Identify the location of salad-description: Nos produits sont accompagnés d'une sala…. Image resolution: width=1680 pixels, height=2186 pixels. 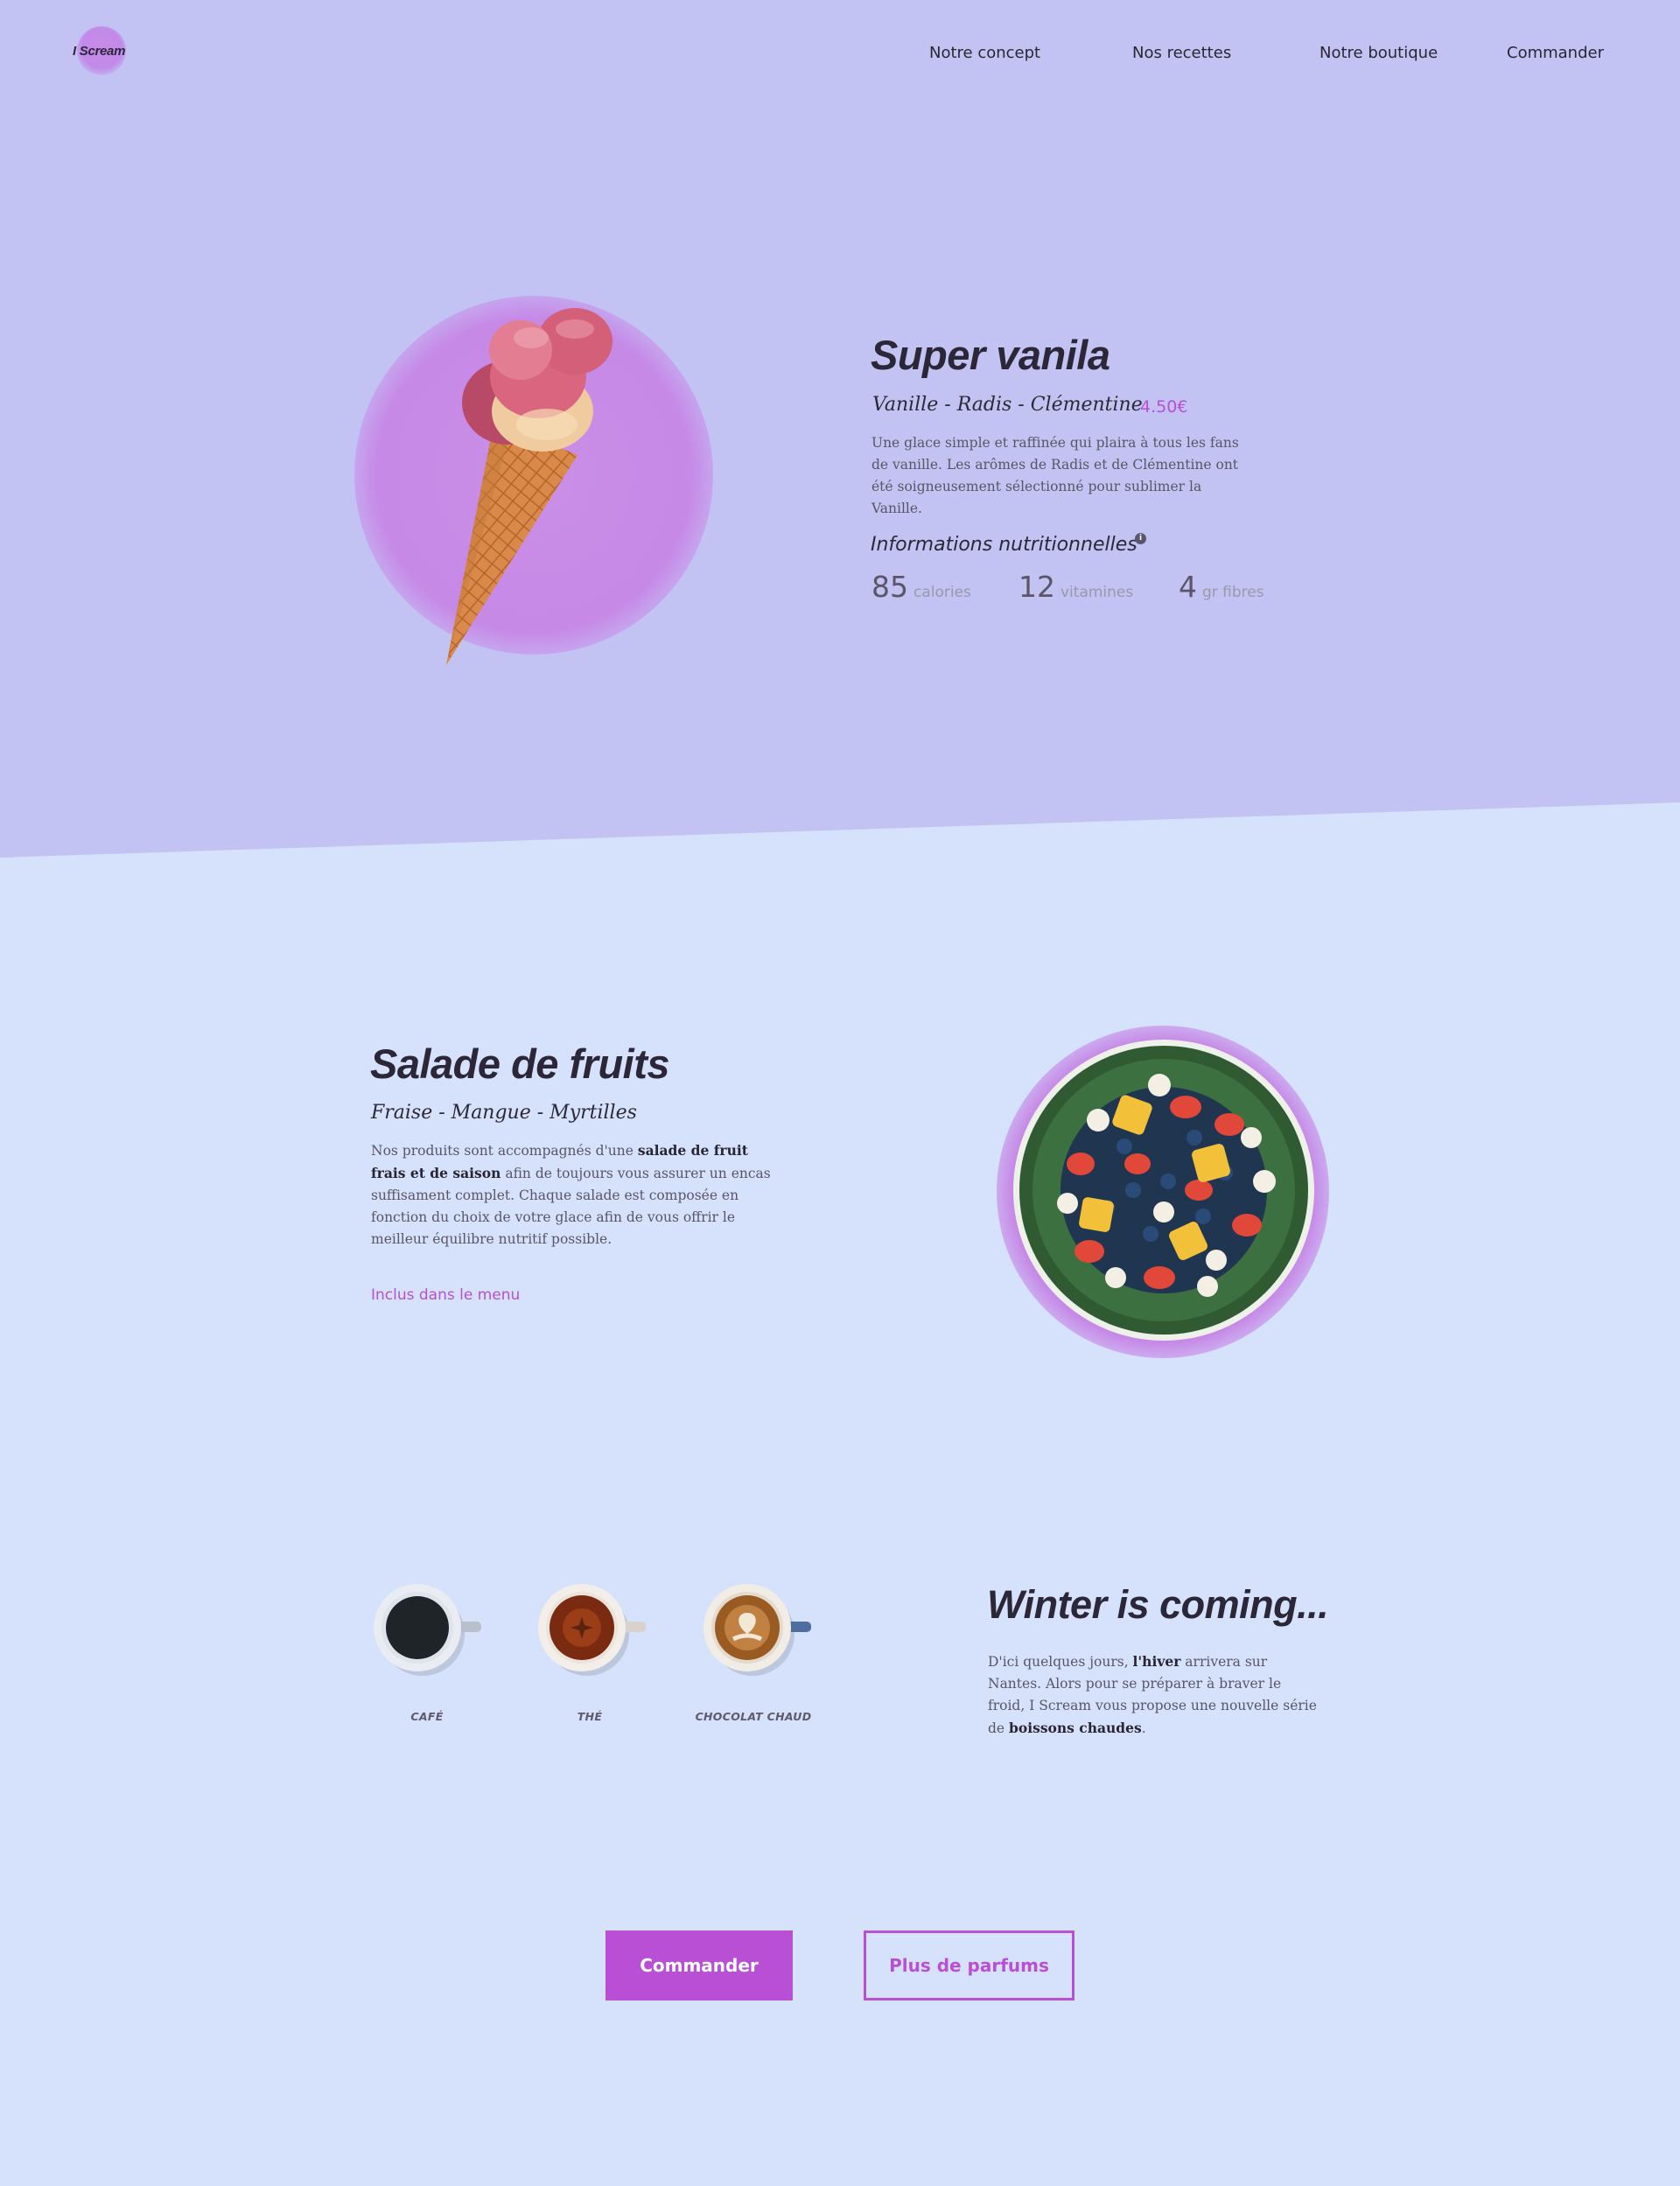
(572, 1195).